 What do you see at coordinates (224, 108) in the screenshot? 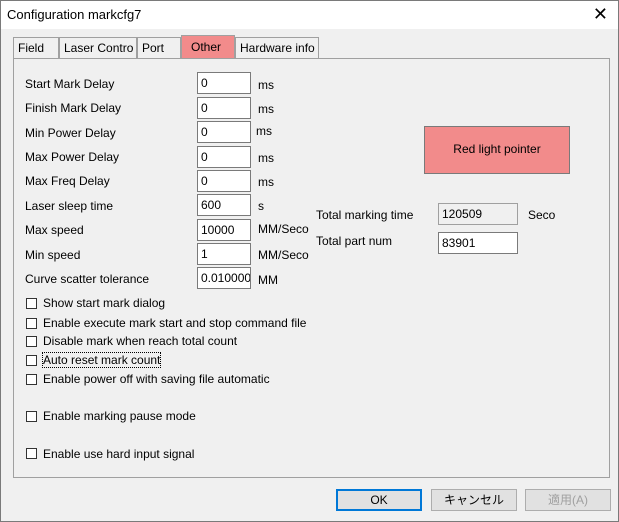
I see `finish-mark-delay-input: 0` at bounding box center [224, 108].